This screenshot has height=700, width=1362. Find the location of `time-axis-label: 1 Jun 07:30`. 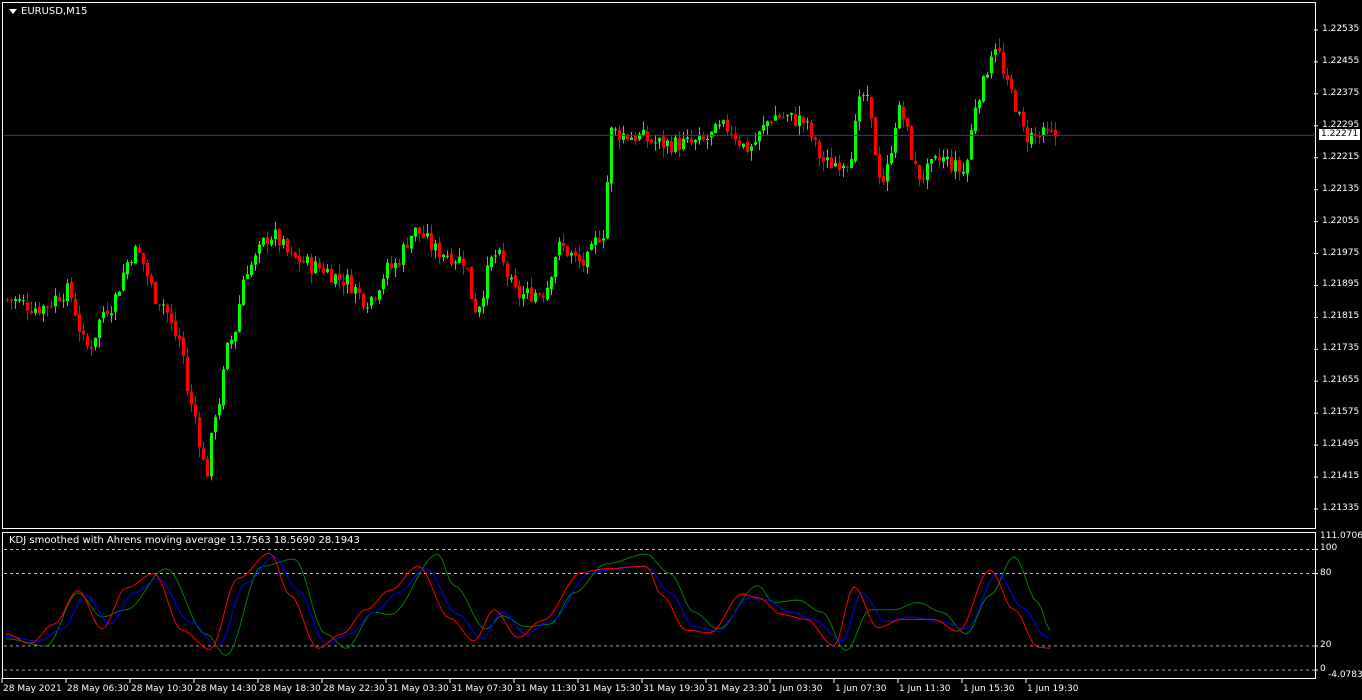

time-axis-label: 1 Jun 07:30 is located at coordinates (861, 689).